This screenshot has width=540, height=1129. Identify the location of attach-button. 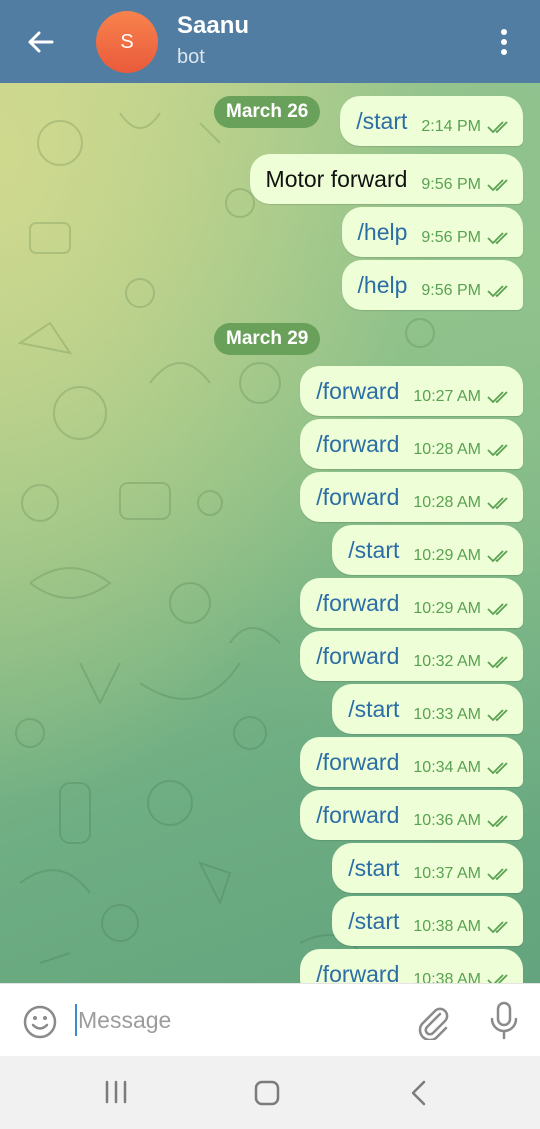
(432, 1022).